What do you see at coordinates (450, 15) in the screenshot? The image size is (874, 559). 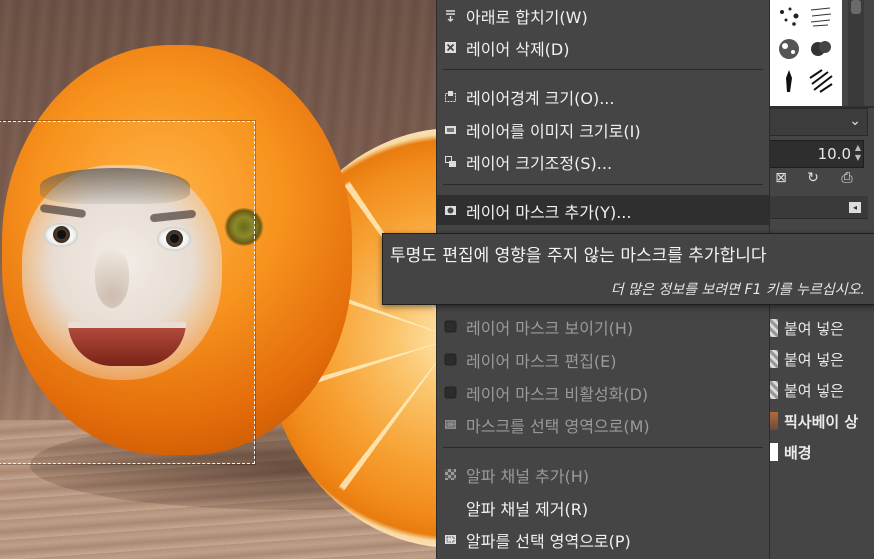 I see `merge-down-icon` at bounding box center [450, 15].